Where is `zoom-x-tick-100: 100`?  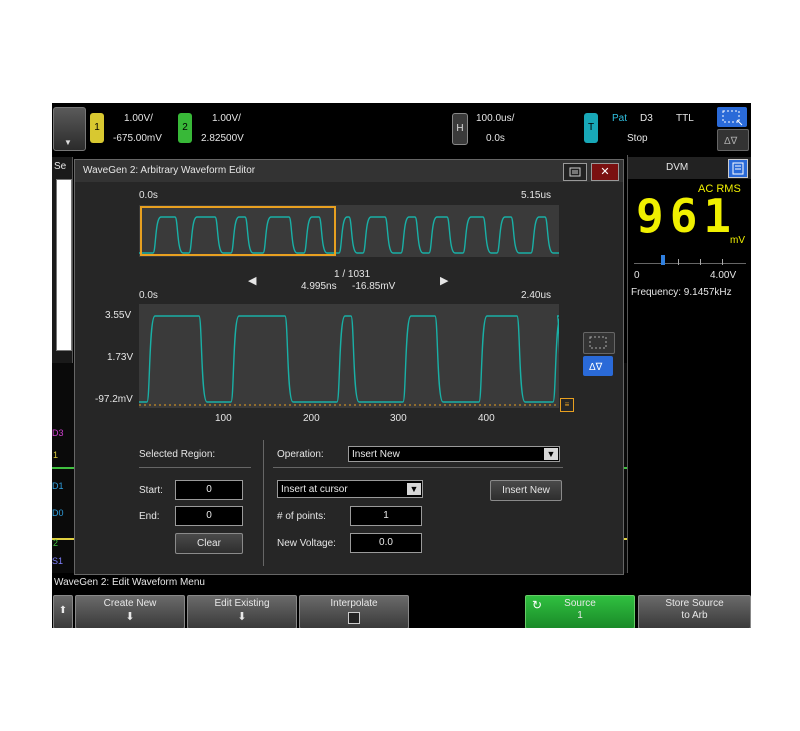
zoom-x-tick-100: 100 is located at coordinates (223, 418).